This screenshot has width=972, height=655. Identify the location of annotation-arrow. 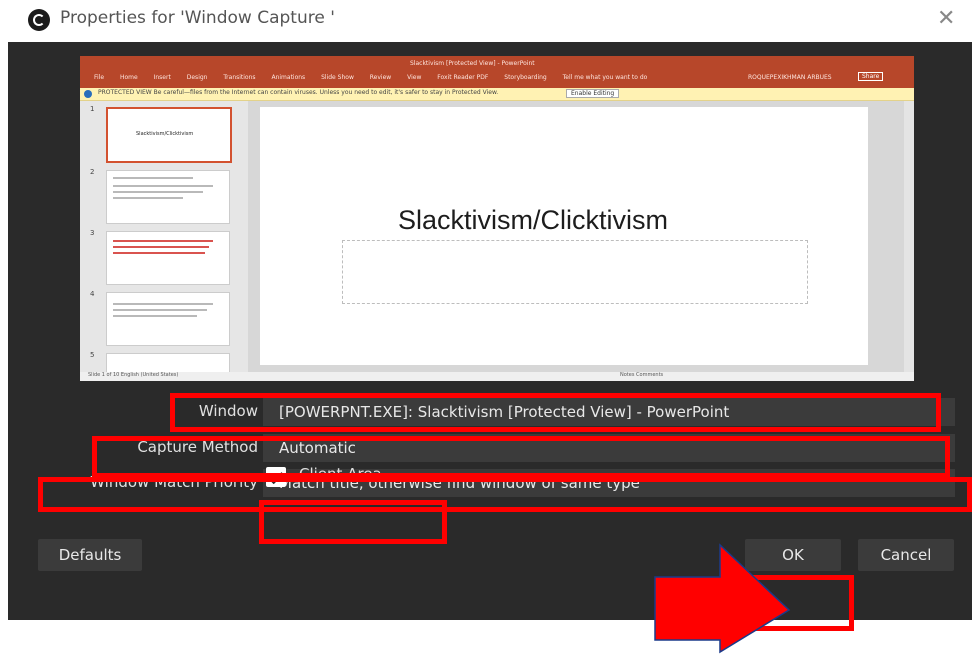
(722, 598).